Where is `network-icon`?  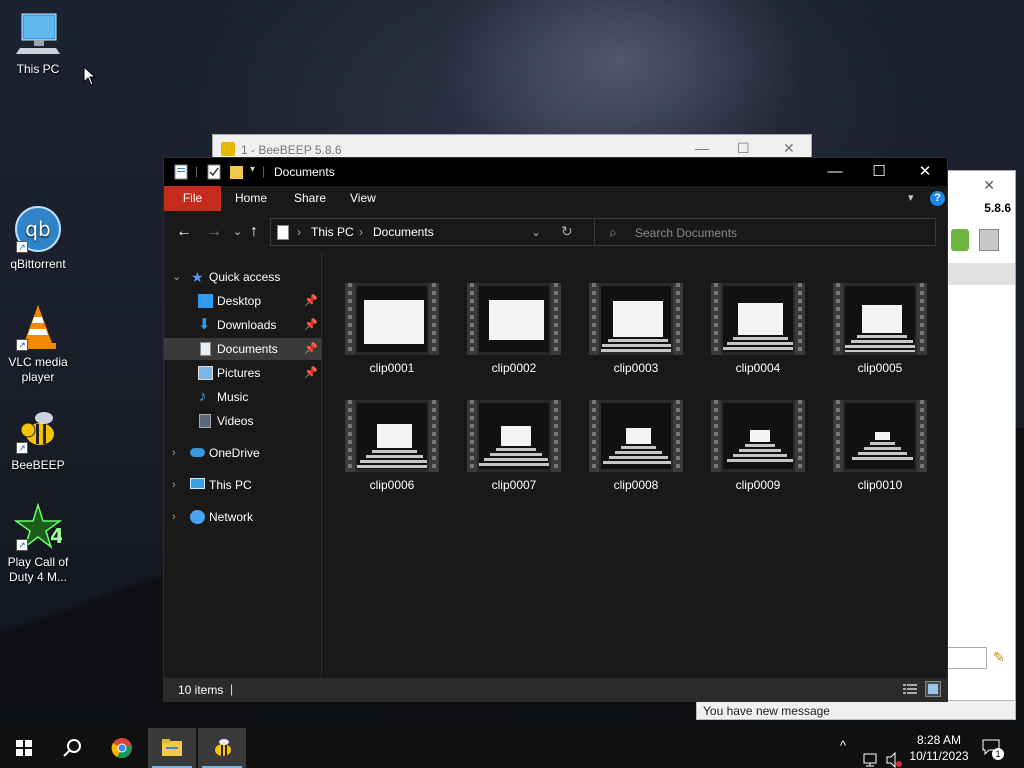
network-icon is located at coordinates (197, 517).